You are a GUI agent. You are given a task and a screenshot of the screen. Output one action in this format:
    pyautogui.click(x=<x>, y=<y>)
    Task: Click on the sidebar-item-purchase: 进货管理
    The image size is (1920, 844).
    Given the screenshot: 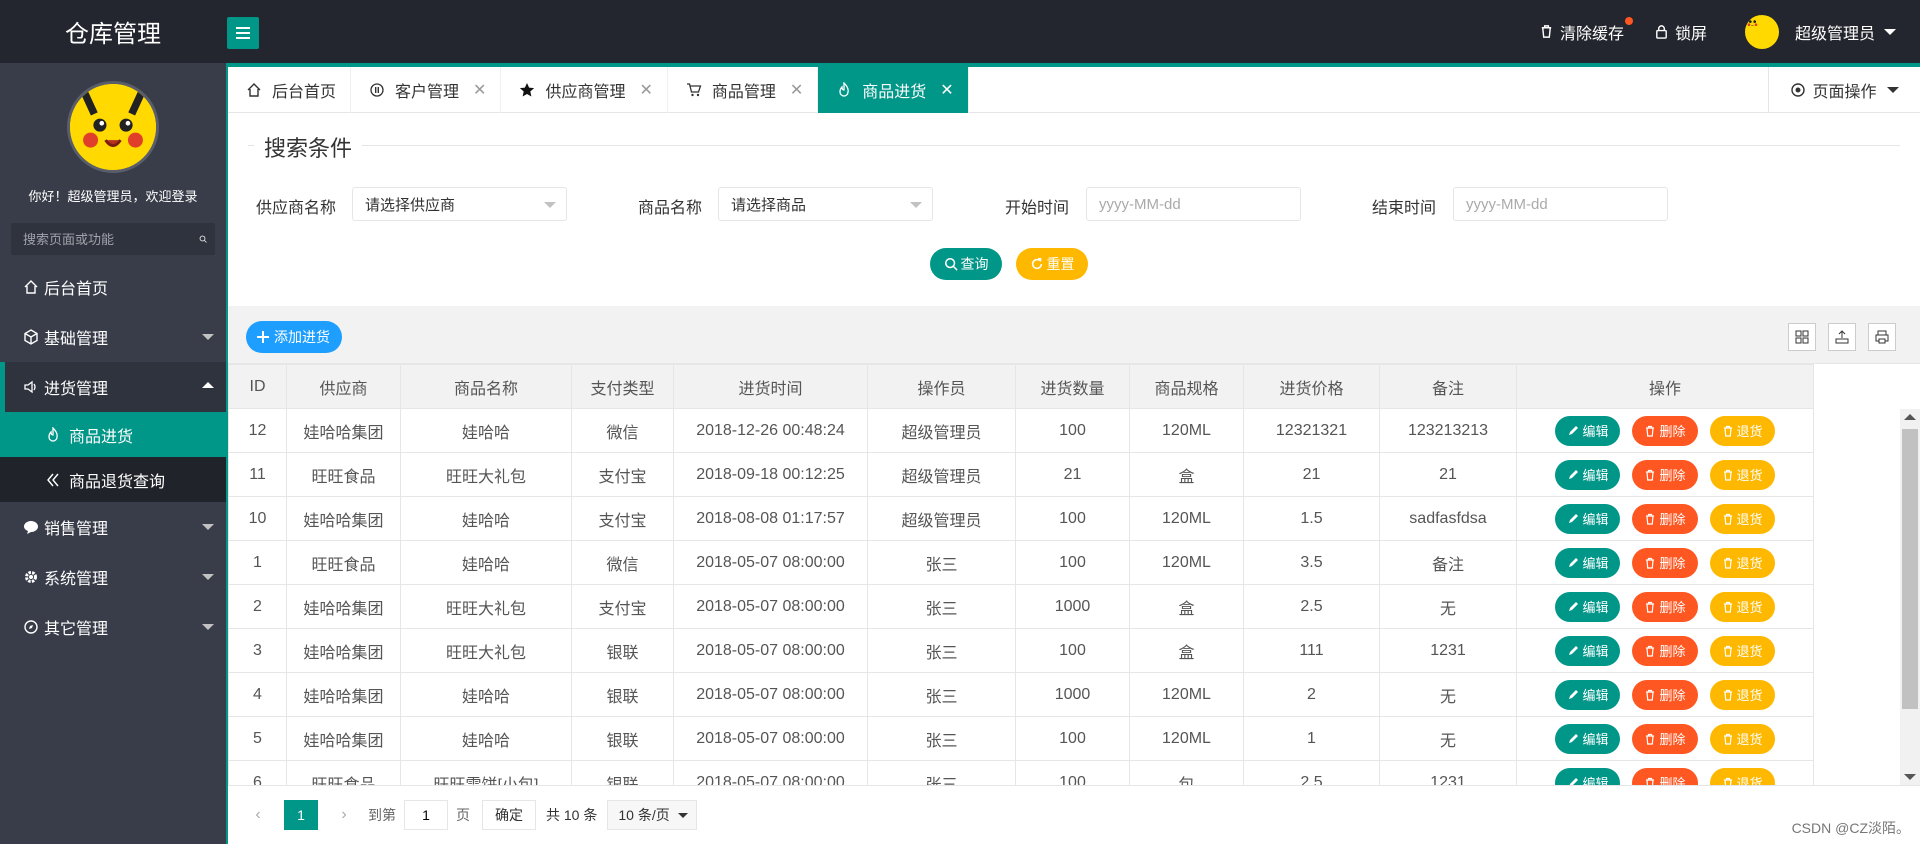 What is the action you would take?
    pyautogui.click(x=113, y=387)
    